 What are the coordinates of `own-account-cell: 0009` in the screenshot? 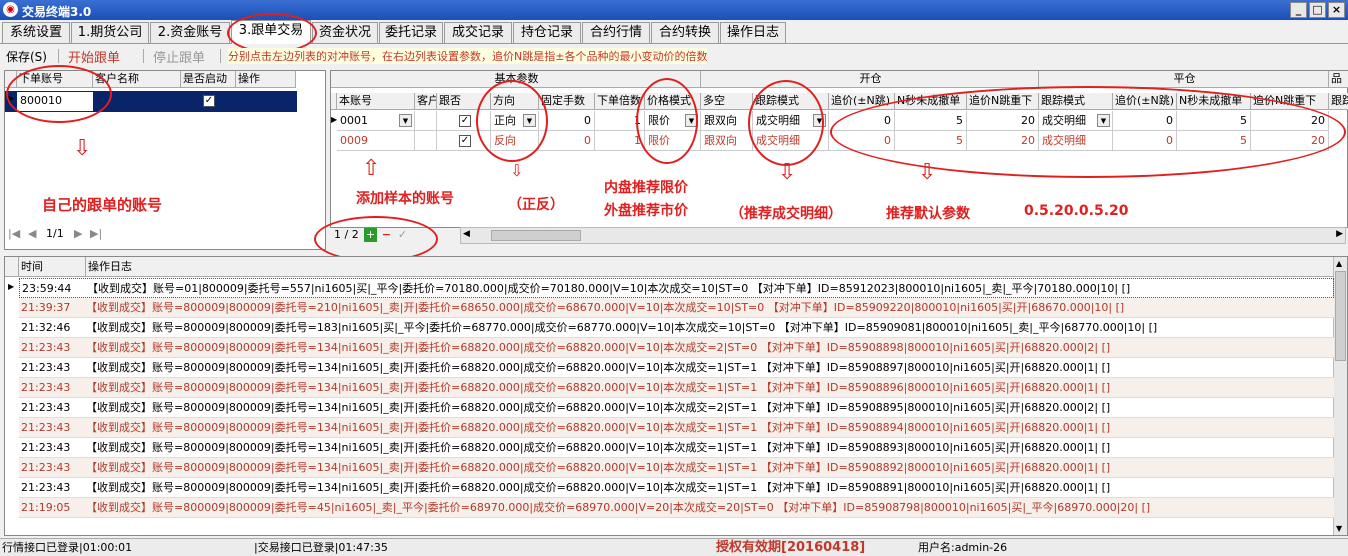 It's located at (376, 141).